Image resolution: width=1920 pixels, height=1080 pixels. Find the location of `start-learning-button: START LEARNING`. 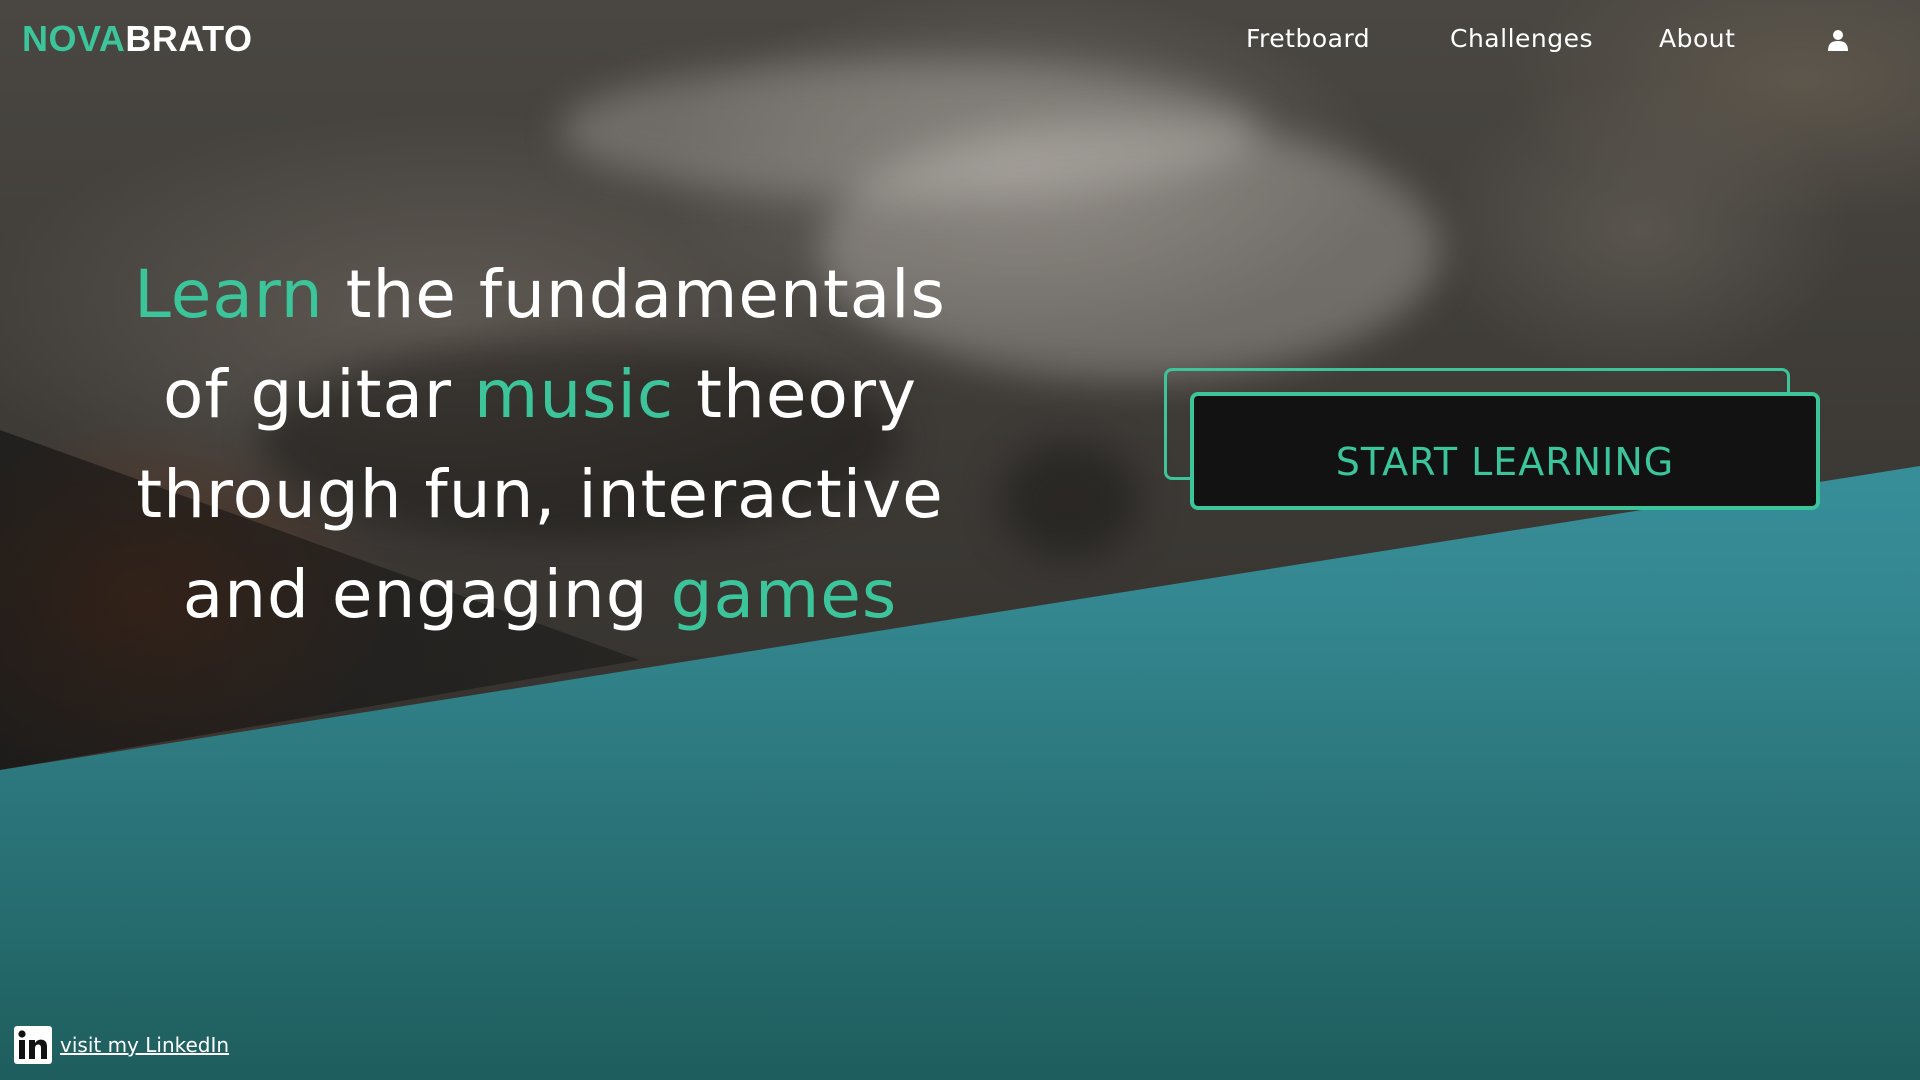

start-learning-button: START LEARNING is located at coordinates (1505, 451).